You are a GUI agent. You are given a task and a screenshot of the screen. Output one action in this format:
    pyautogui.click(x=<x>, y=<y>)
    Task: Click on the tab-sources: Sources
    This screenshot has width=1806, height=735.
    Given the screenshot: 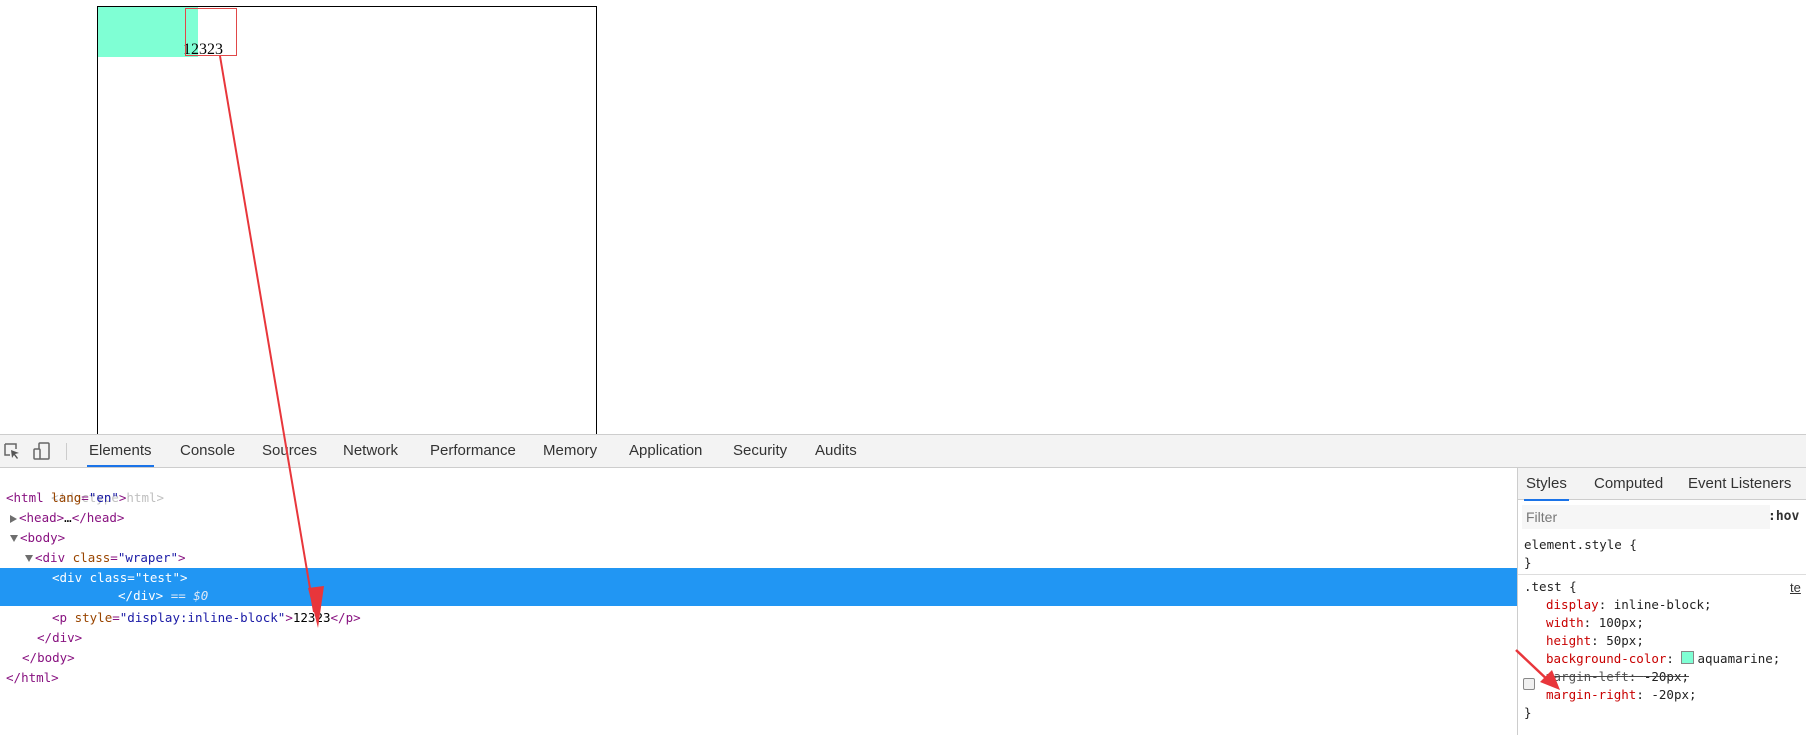 What is the action you would take?
    pyautogui.click(x=289, y=451)
    